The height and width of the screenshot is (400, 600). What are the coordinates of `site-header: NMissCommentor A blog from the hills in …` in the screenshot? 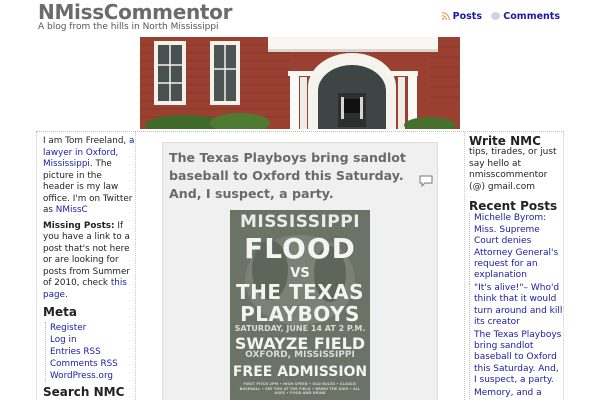 It's located at (300, 18).